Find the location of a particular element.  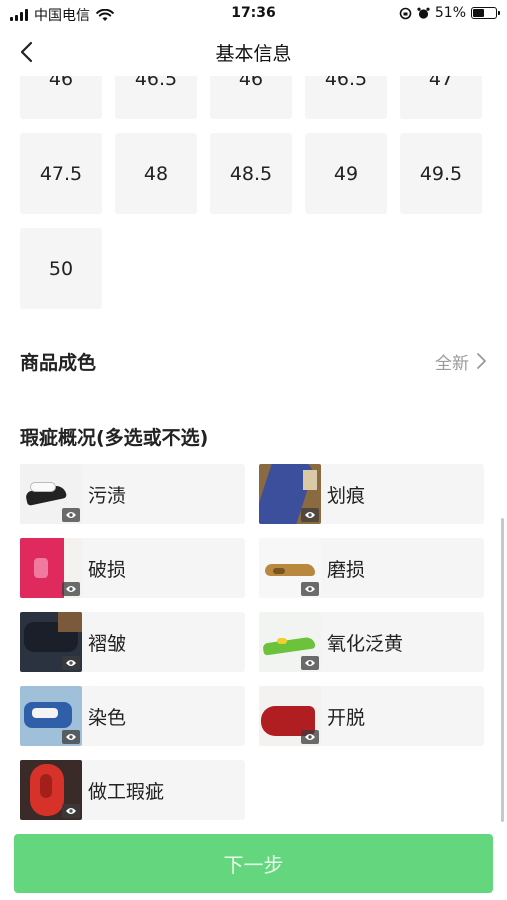

defect-option: 褶皱 is located at coordinates (132, 642).